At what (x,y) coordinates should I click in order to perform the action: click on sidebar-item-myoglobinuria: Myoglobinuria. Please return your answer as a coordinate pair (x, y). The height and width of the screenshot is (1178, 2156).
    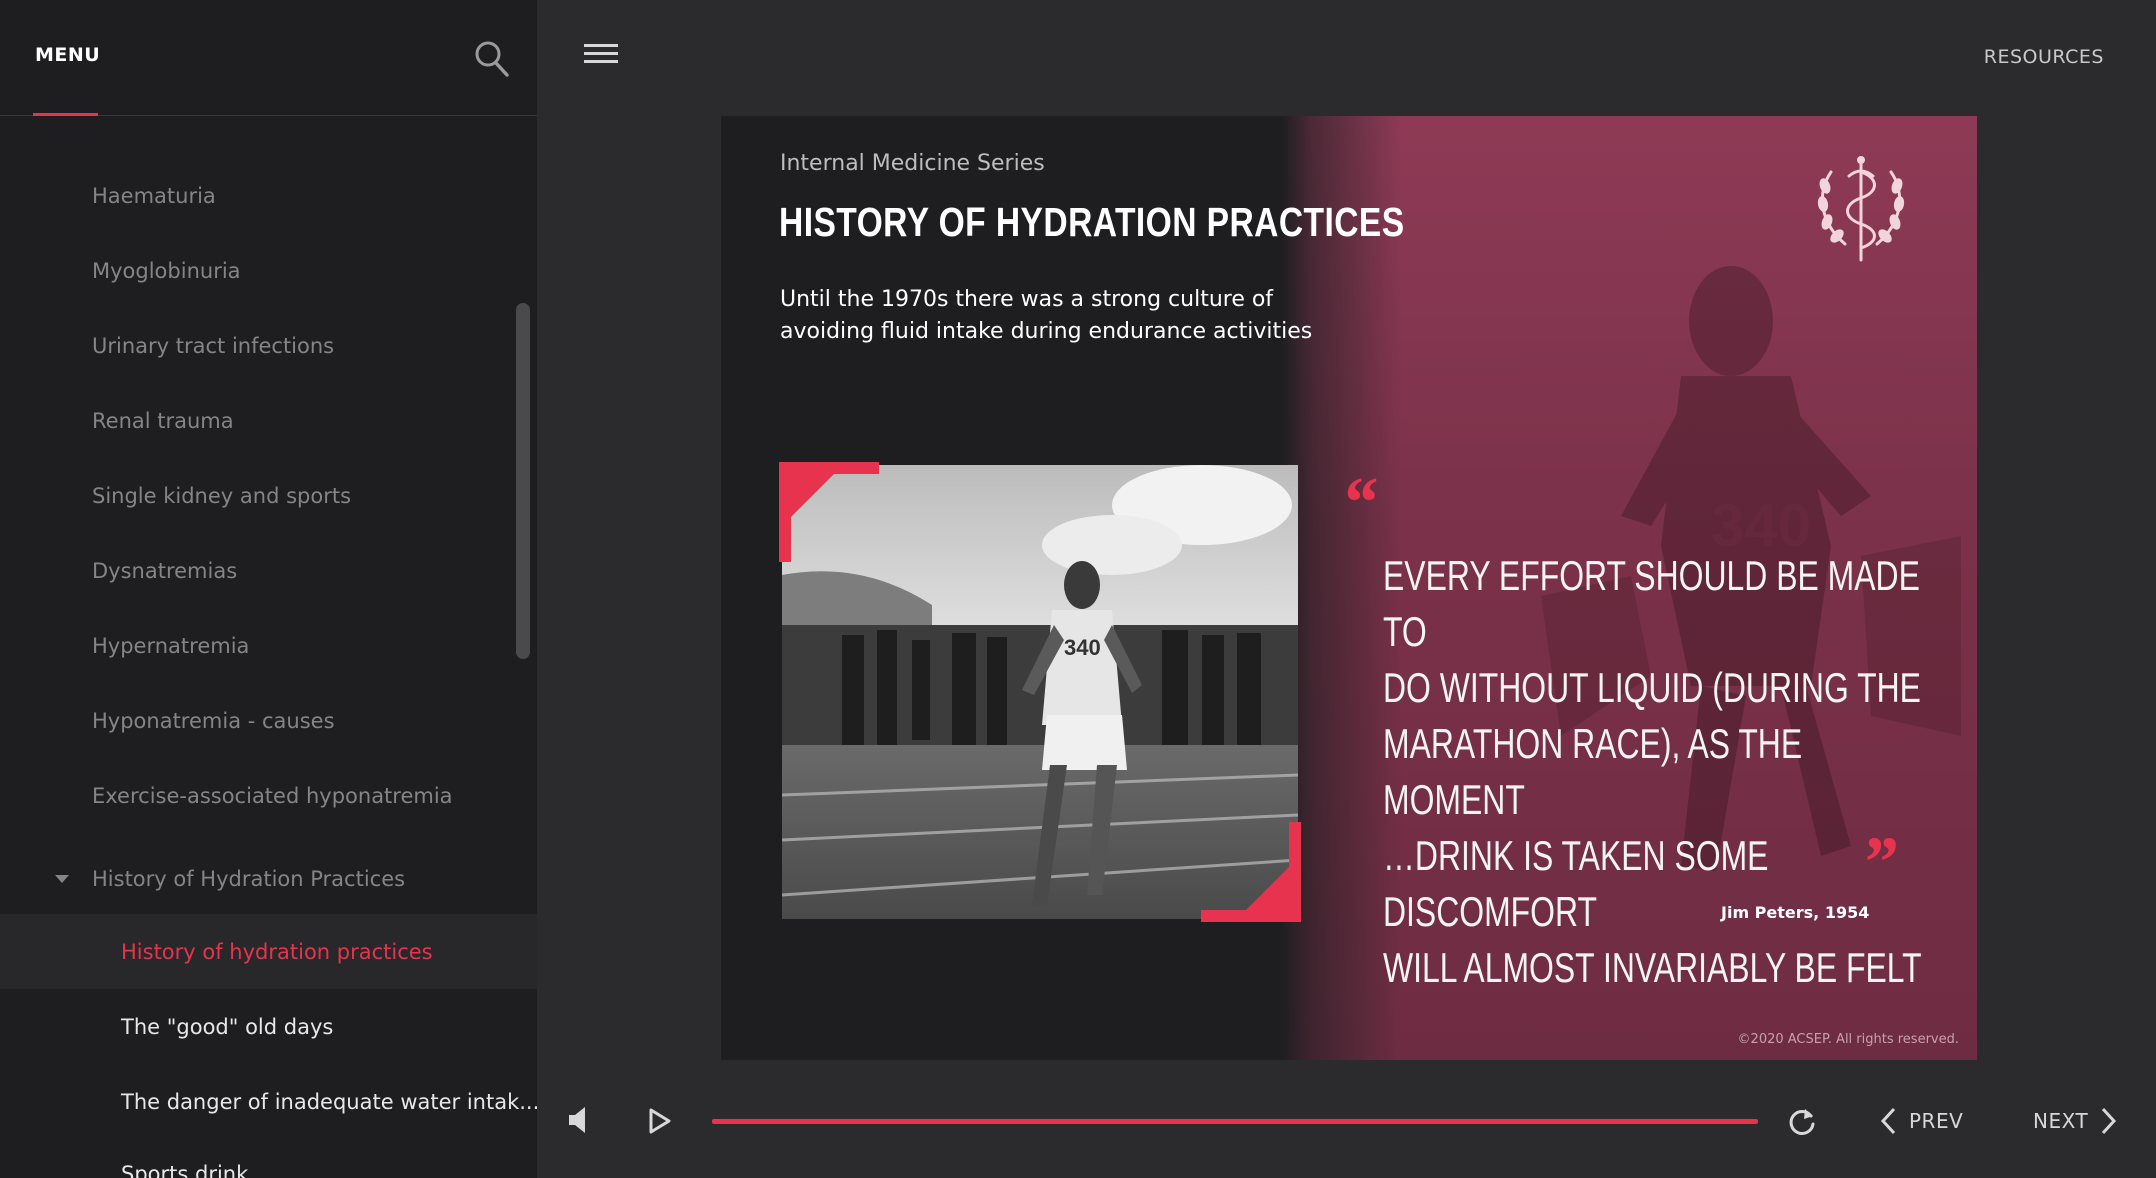
    Looking at the image, I should click on (268, 270).